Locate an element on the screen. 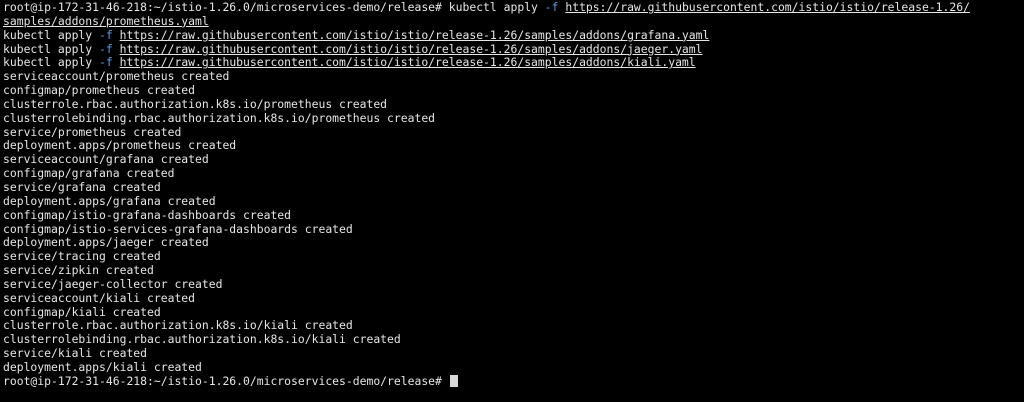  url-prometheus-part2: samples/addons/prometheus.yaml is located at coordinates (106, 21).